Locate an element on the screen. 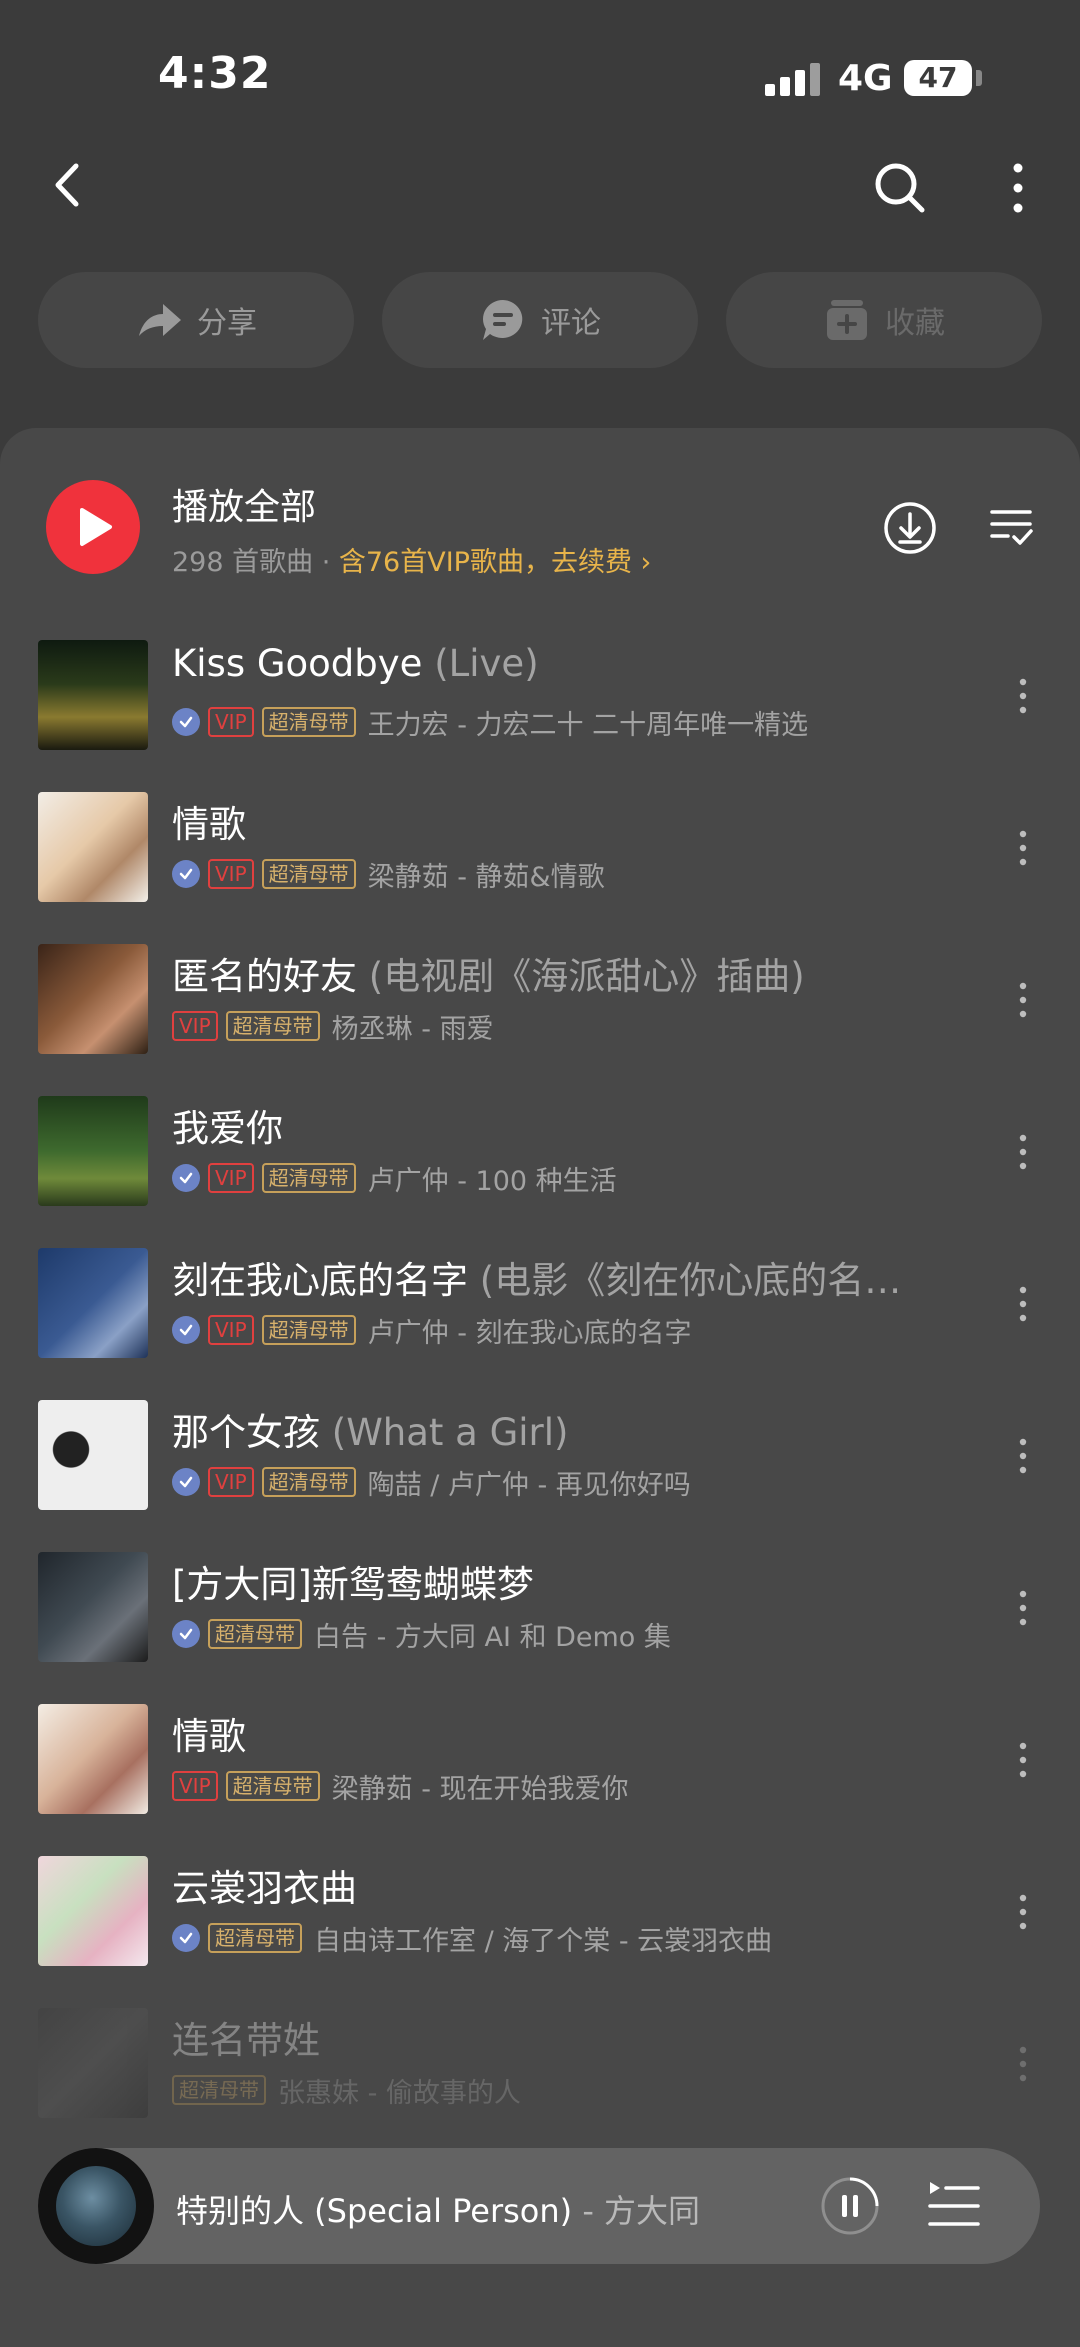 The width and height of the screenshot is (1080, 2347). search-icon is located at coordinates (900, 188).